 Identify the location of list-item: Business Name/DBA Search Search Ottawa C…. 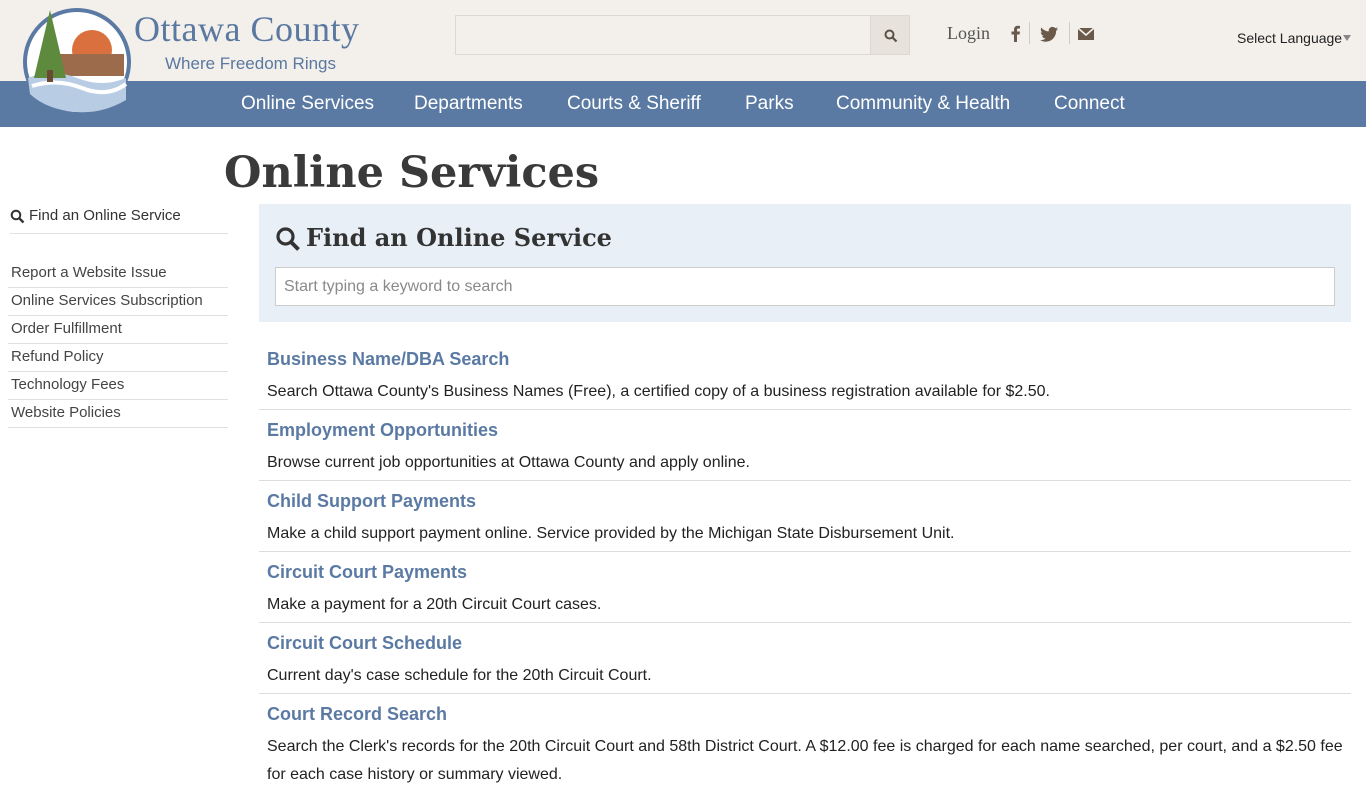
(805, 374).